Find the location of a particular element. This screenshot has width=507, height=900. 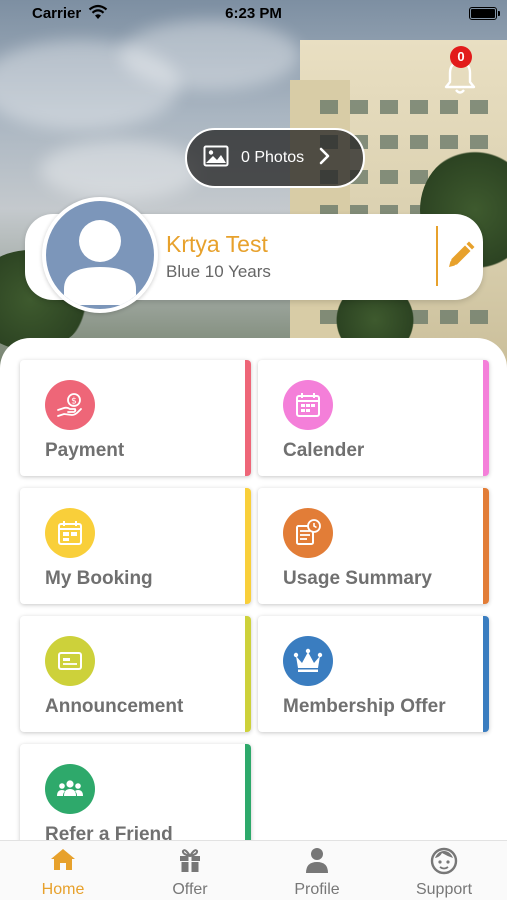

announcement-label: Announcement is located at coordinates (114, 706).